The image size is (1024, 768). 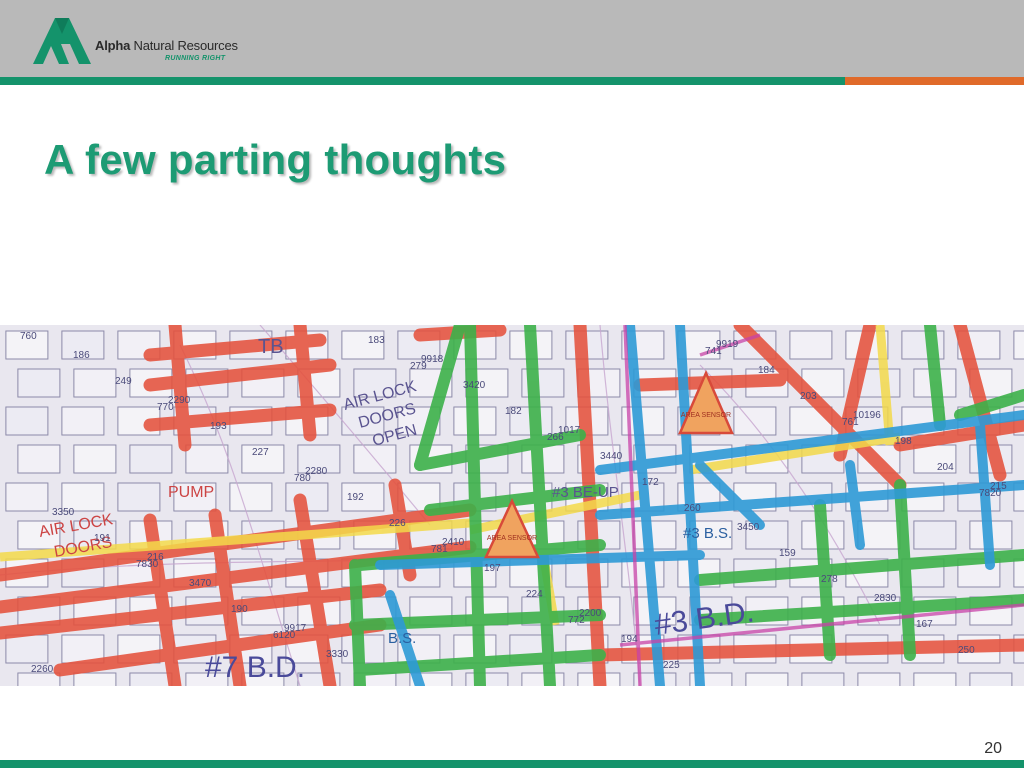 I want to click on map-number-label: 167, so click(x=924, y=624).